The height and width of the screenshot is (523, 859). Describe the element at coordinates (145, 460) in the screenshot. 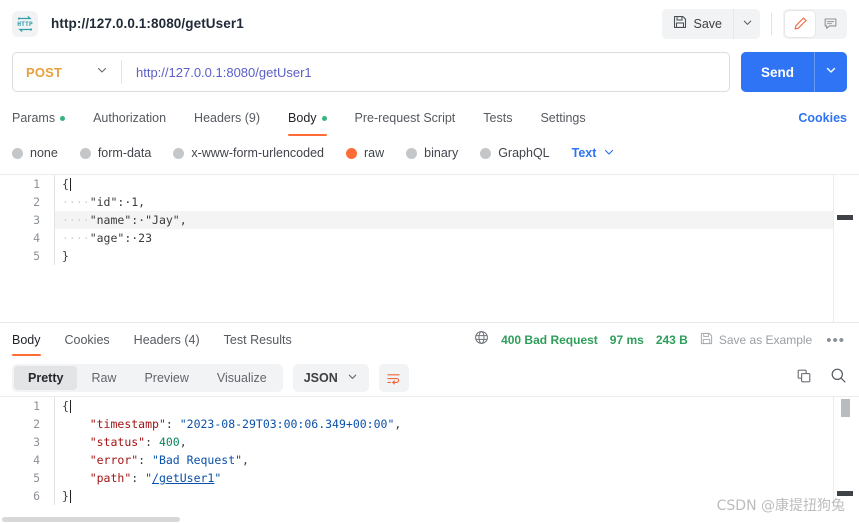

I see `code-token: :` at that location.